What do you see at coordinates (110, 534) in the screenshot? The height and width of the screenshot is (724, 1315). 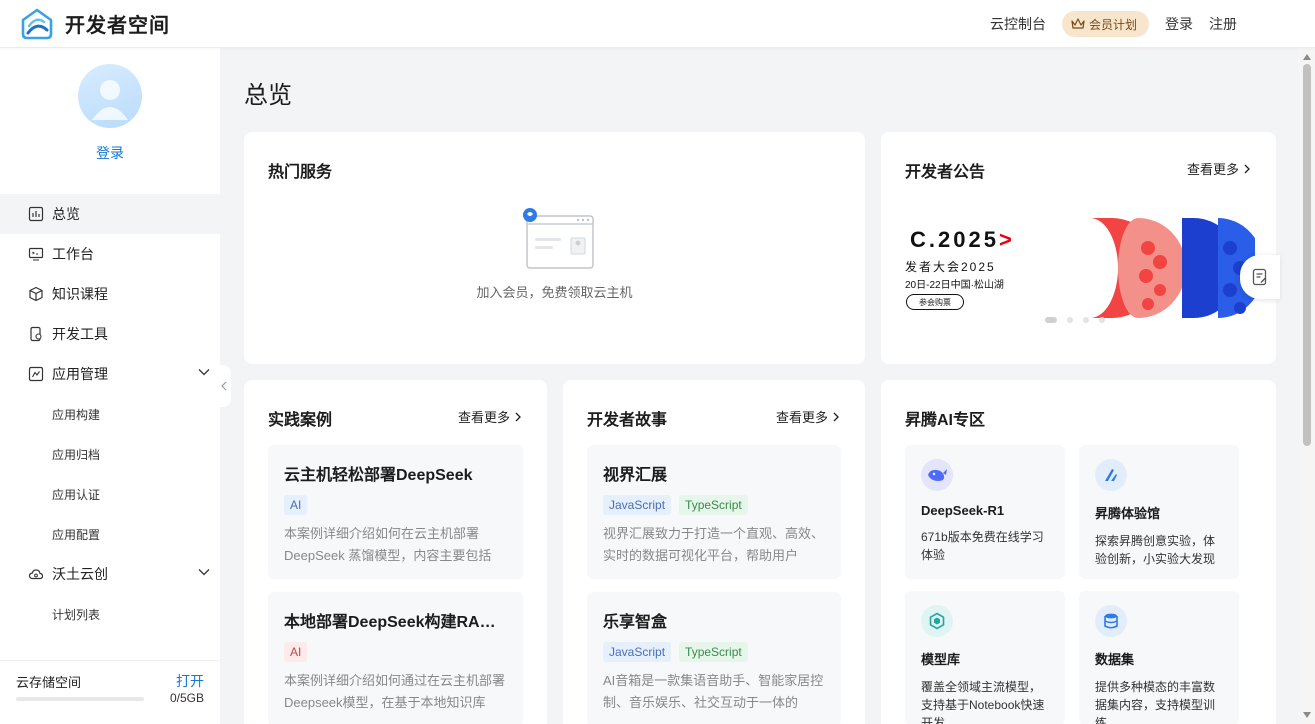 I see `sidebar-sub-app-config: 应用配置` at bounding box center [110, 534].